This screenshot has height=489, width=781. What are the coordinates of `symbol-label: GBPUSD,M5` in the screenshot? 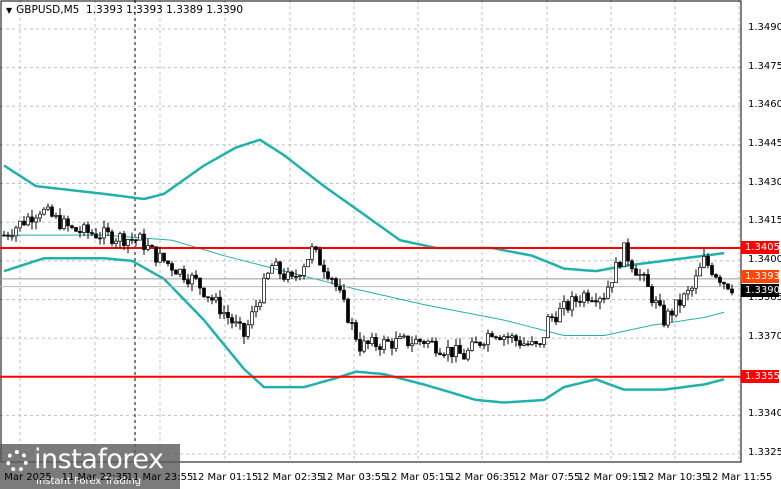 It's located at (48, 10).